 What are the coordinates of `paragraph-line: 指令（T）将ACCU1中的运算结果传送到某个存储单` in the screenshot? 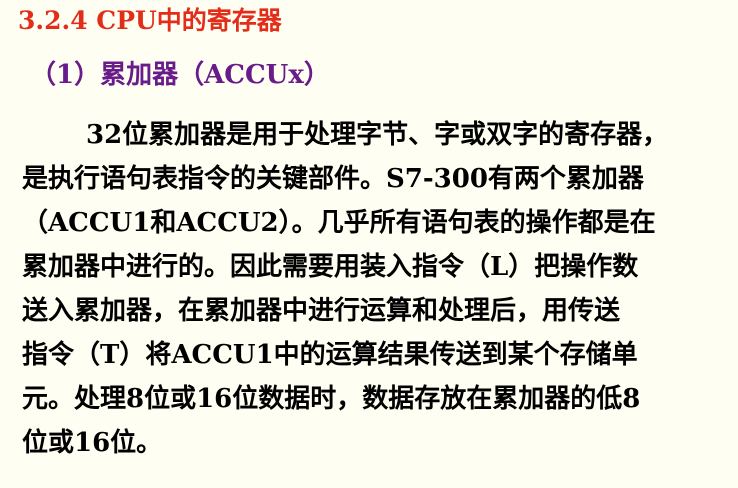 It's located at (330, 355).